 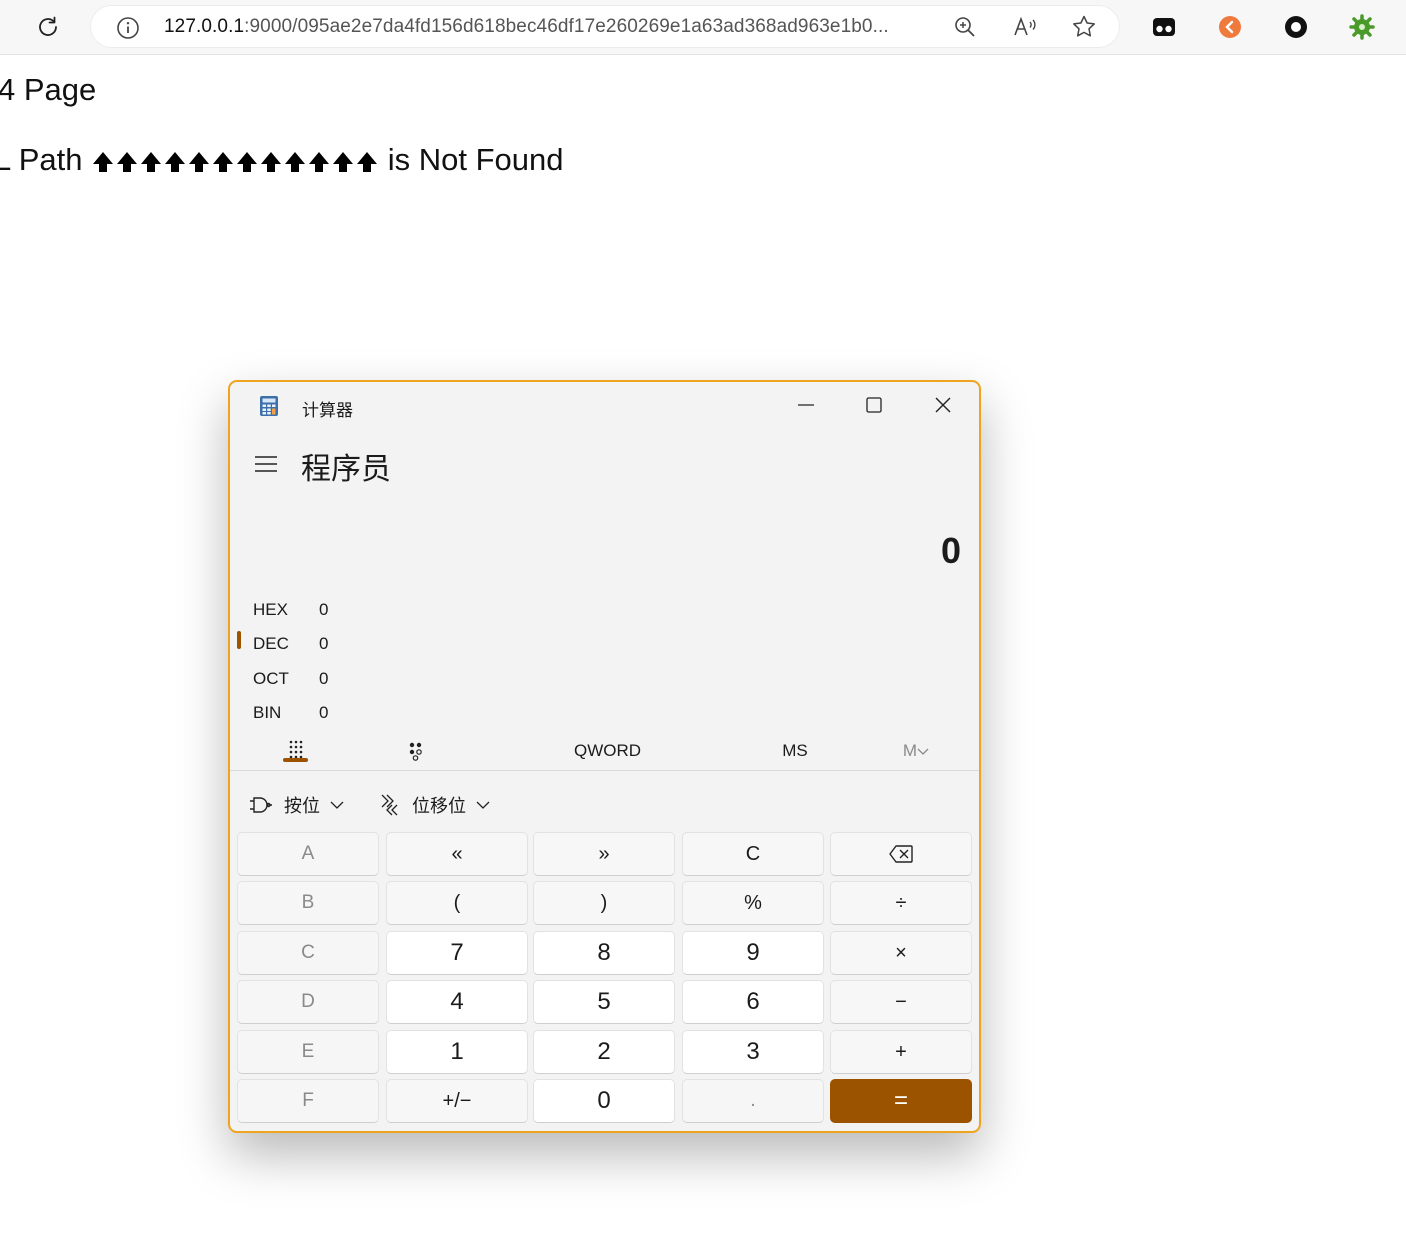 What do you see at coordinates (308, 1101) in the screenshot?
I see `hex-f-key: F` at bounding box center [308, 1101].